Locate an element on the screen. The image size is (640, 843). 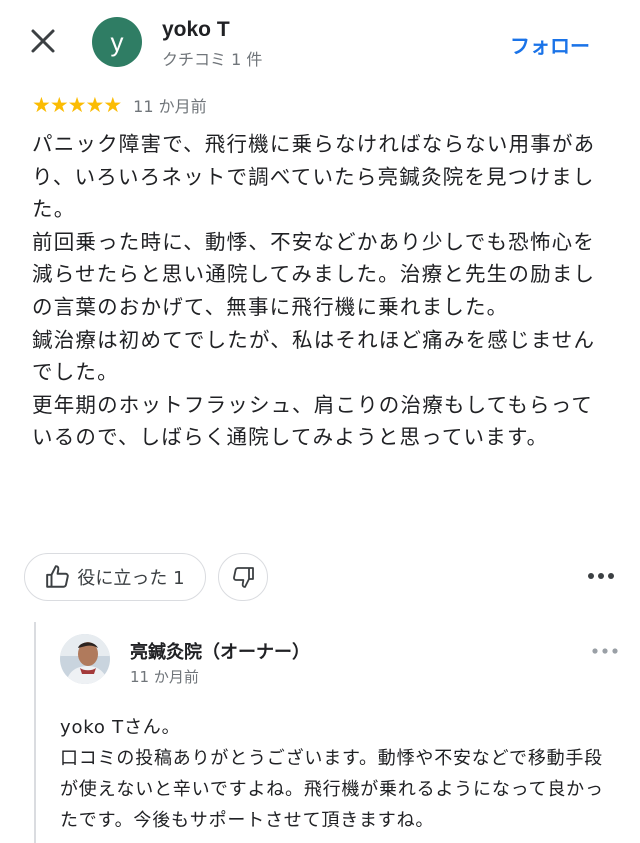
not-helpful-button is located at coordinates (243, 577).